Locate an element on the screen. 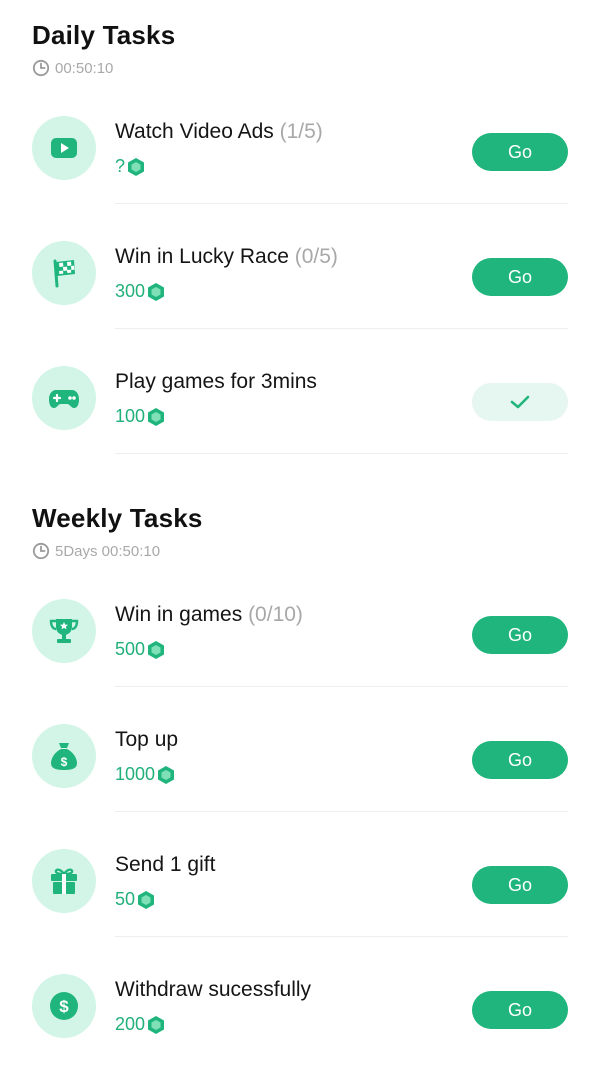  task-row-watch-video-ads: Watch Video Ads (1/5) ? Go is located at coordinates (300, 148).